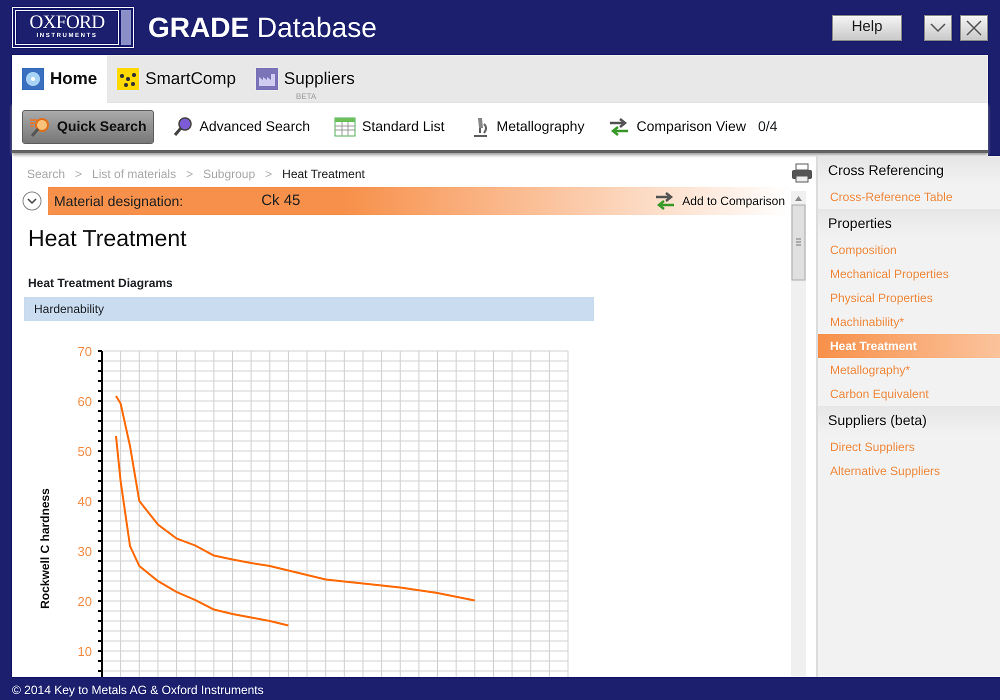  Describe the element at coordinates (229, 174) in the screenshot. I see `breadcrumb-item: Subgroup` at that location.